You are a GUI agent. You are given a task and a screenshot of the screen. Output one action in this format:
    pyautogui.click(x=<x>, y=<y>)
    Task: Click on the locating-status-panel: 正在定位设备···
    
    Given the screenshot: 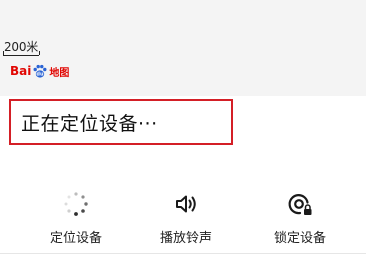 What is the action you would take?
    pyautogui.click(x=121, y=122)
    